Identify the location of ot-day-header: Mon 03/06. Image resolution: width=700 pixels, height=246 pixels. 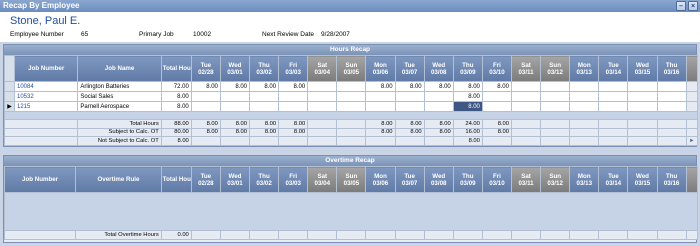
(380, 179).